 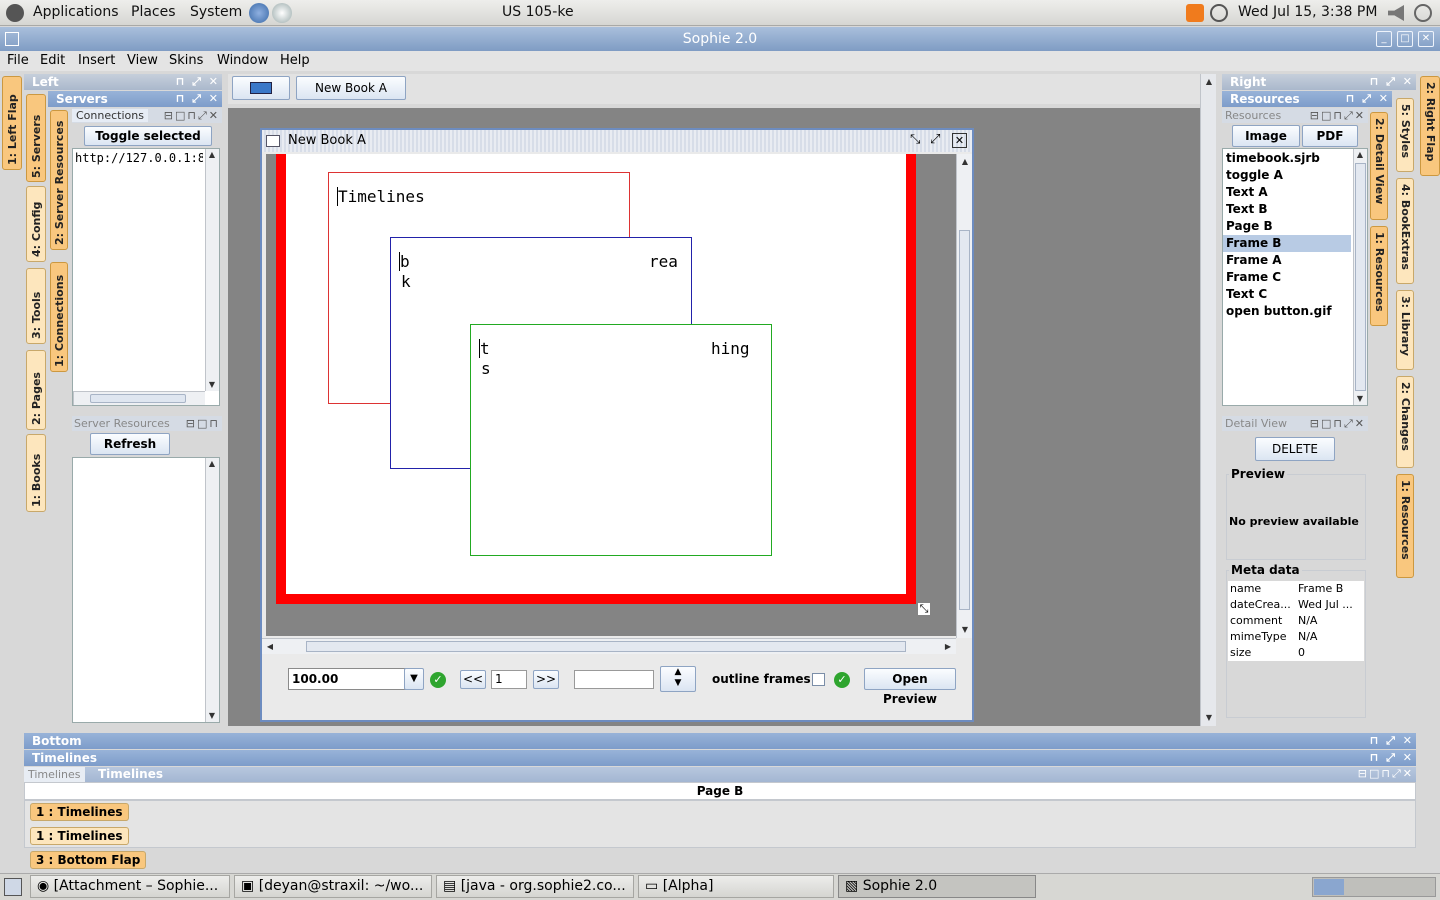 What do you see at coordinates (1426, 39) in the screenshot?
I see `close-window-button: ✕` at bounding box center [1426, 39].